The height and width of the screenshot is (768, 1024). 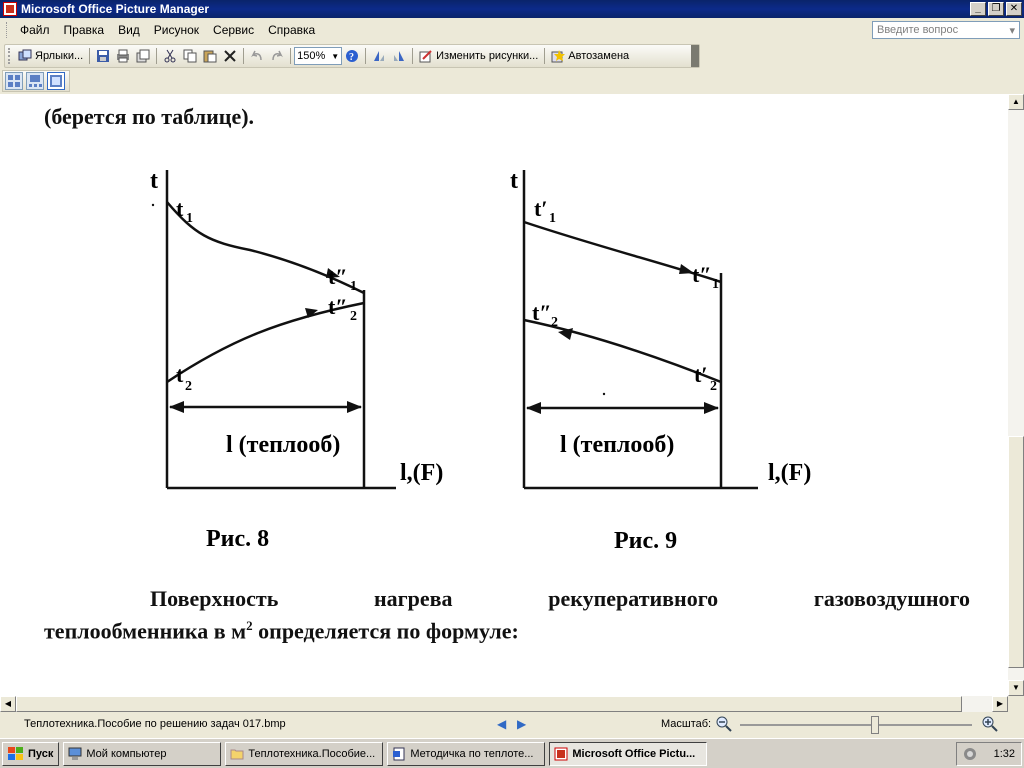 What do you see at coordinates (1014, 9) in the screenshot?
I see `close-button: ✕` at bounding box center [1014, 9].